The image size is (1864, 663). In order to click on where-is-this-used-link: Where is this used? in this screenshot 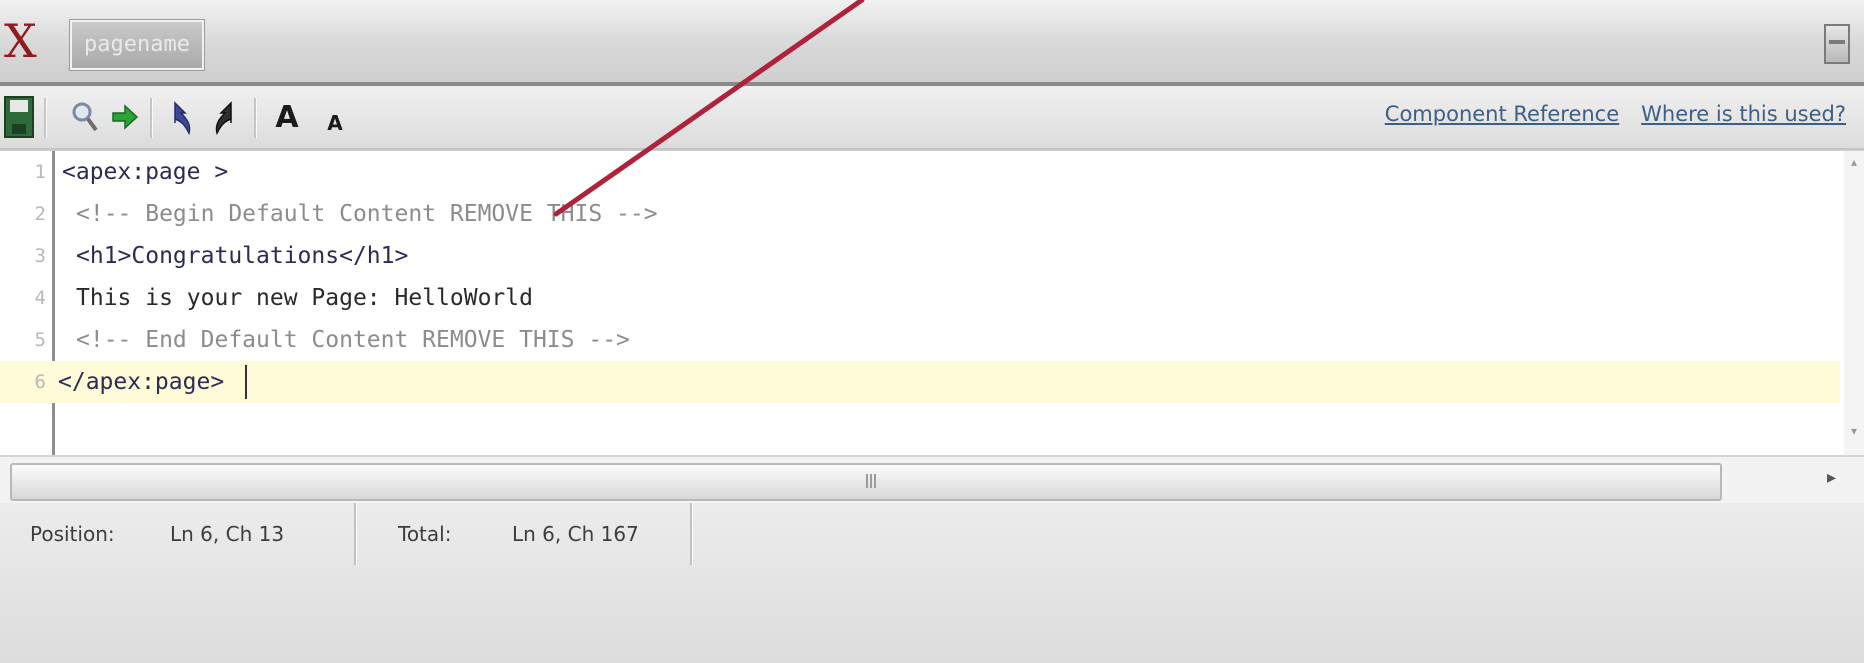, I will do `click(1743, 114)`.